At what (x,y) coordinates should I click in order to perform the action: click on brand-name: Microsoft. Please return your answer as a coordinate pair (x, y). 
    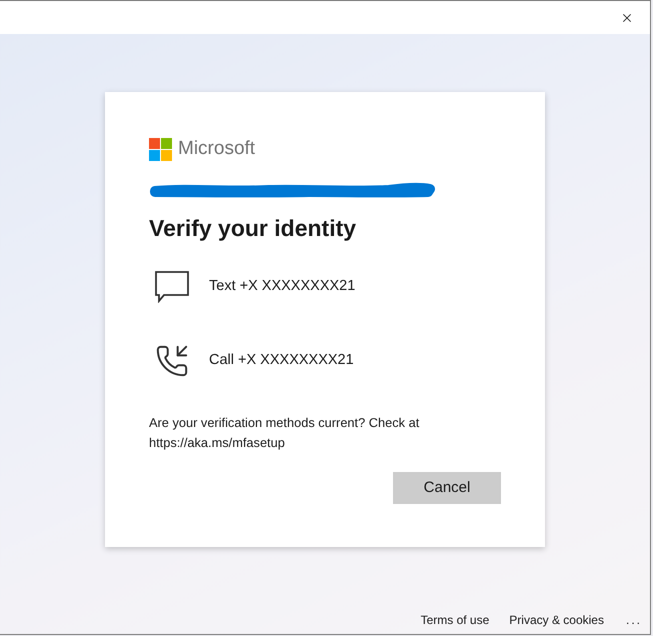
    Looking at the image, I should click on (217, 149).